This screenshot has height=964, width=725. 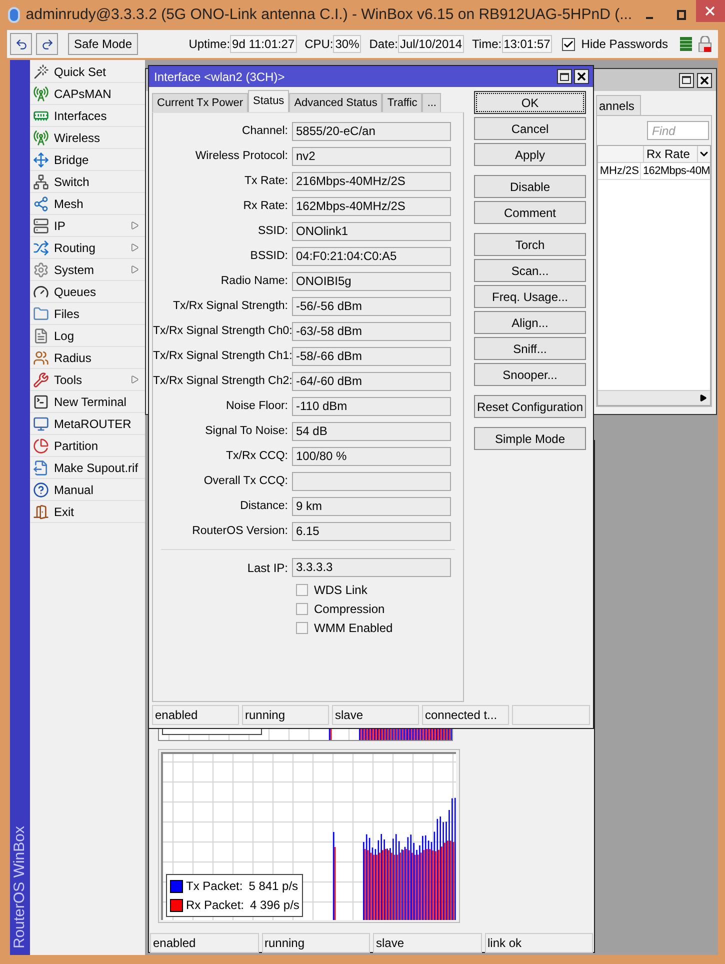 I want to click on switch-icon, so click(x=41, y=182).